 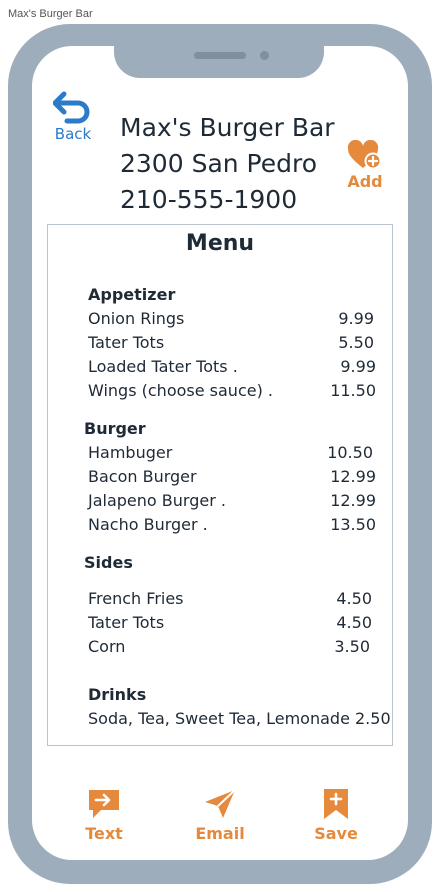 What do you see at coordinates (108, 562) in the screenshot?
I see `section-heading-sides: Sides` at bounding box center [108, 562].